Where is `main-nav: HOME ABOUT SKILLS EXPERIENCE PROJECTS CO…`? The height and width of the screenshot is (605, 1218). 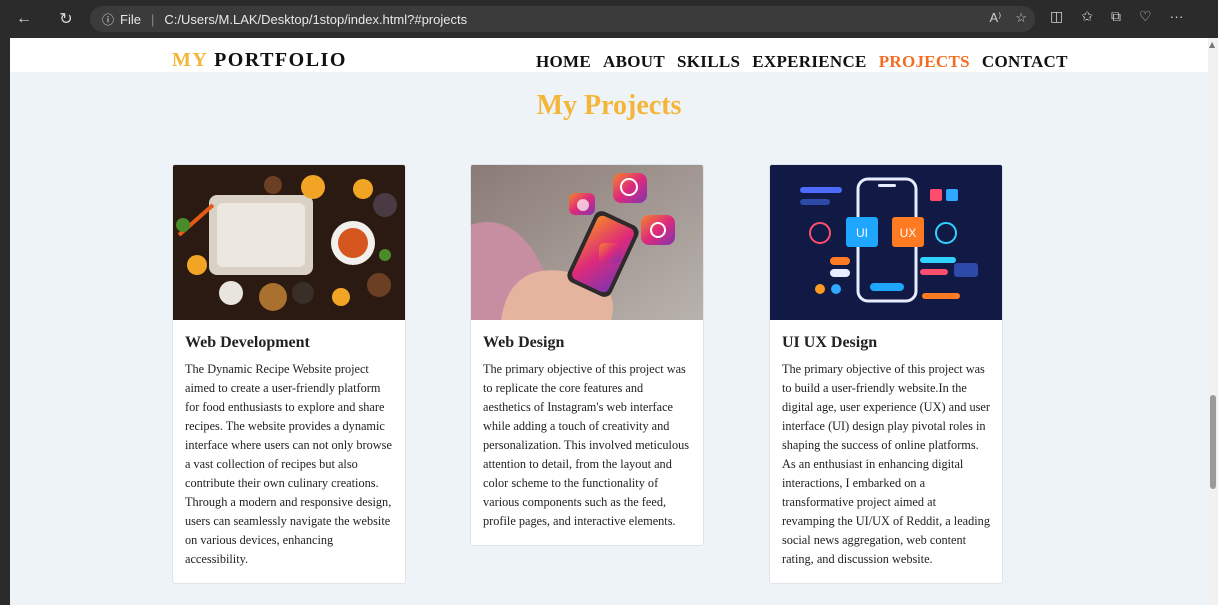
main-nav: HOME ABOUT SKILLS EXPERIENCE PROJECTS CO… is located at coordinates (802, 62).